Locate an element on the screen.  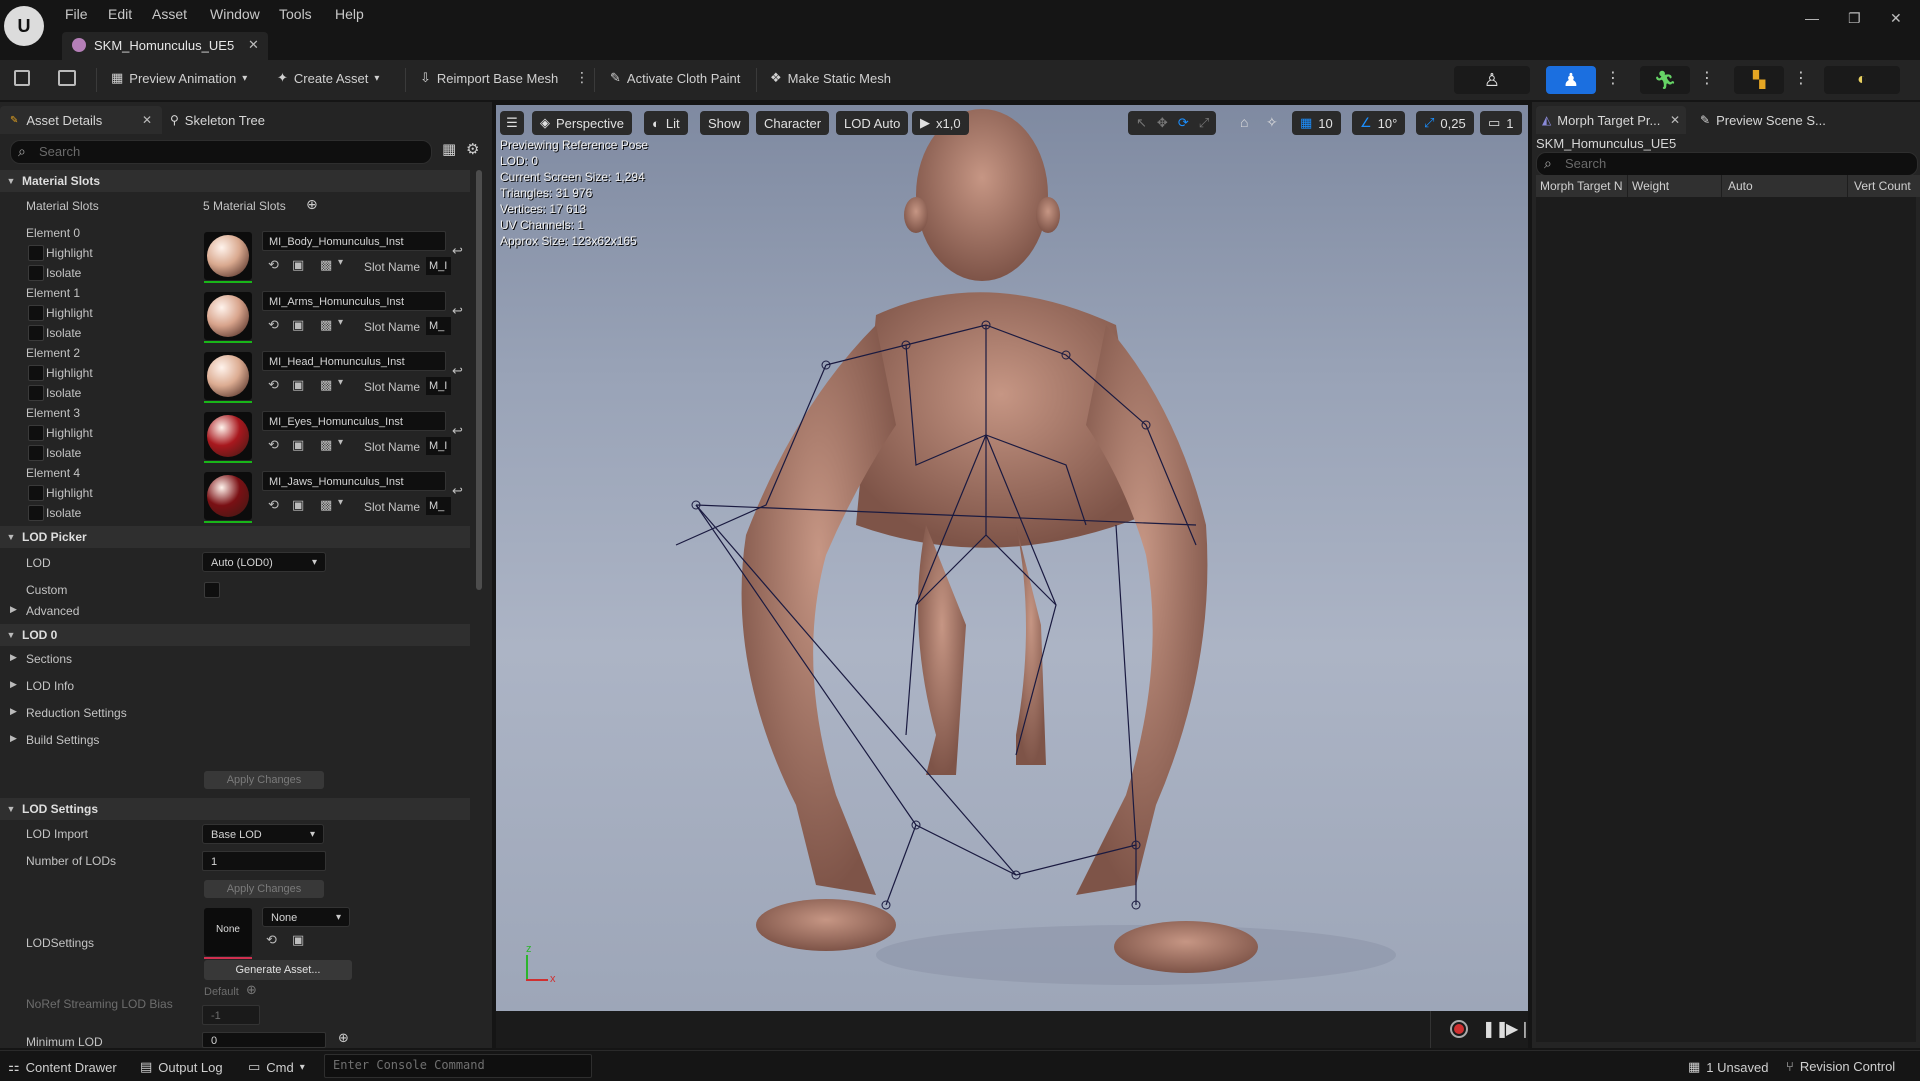
slot-name-field: M_I is located at coordinates (438, 386).